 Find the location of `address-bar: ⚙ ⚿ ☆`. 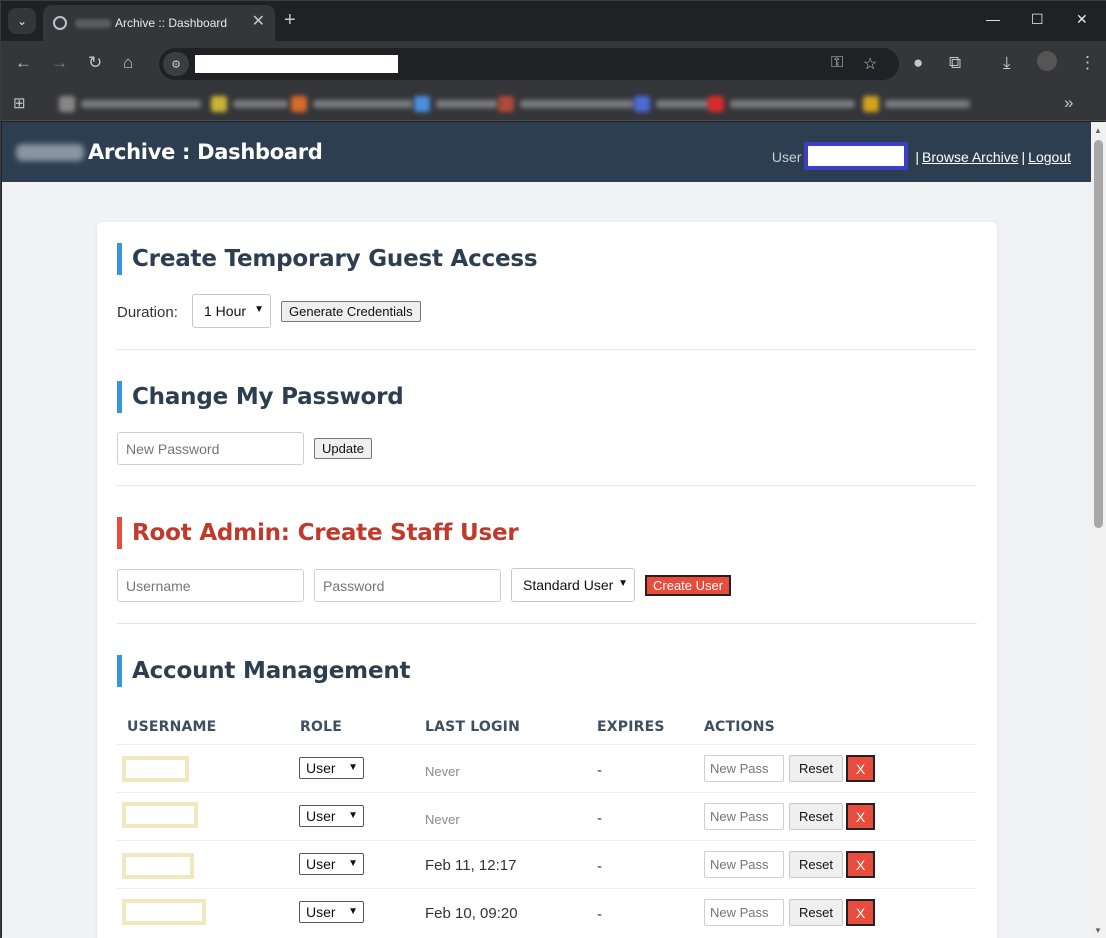

address-bar: ⚙ ⚿ ☆ is located at coordinates (529, 64).